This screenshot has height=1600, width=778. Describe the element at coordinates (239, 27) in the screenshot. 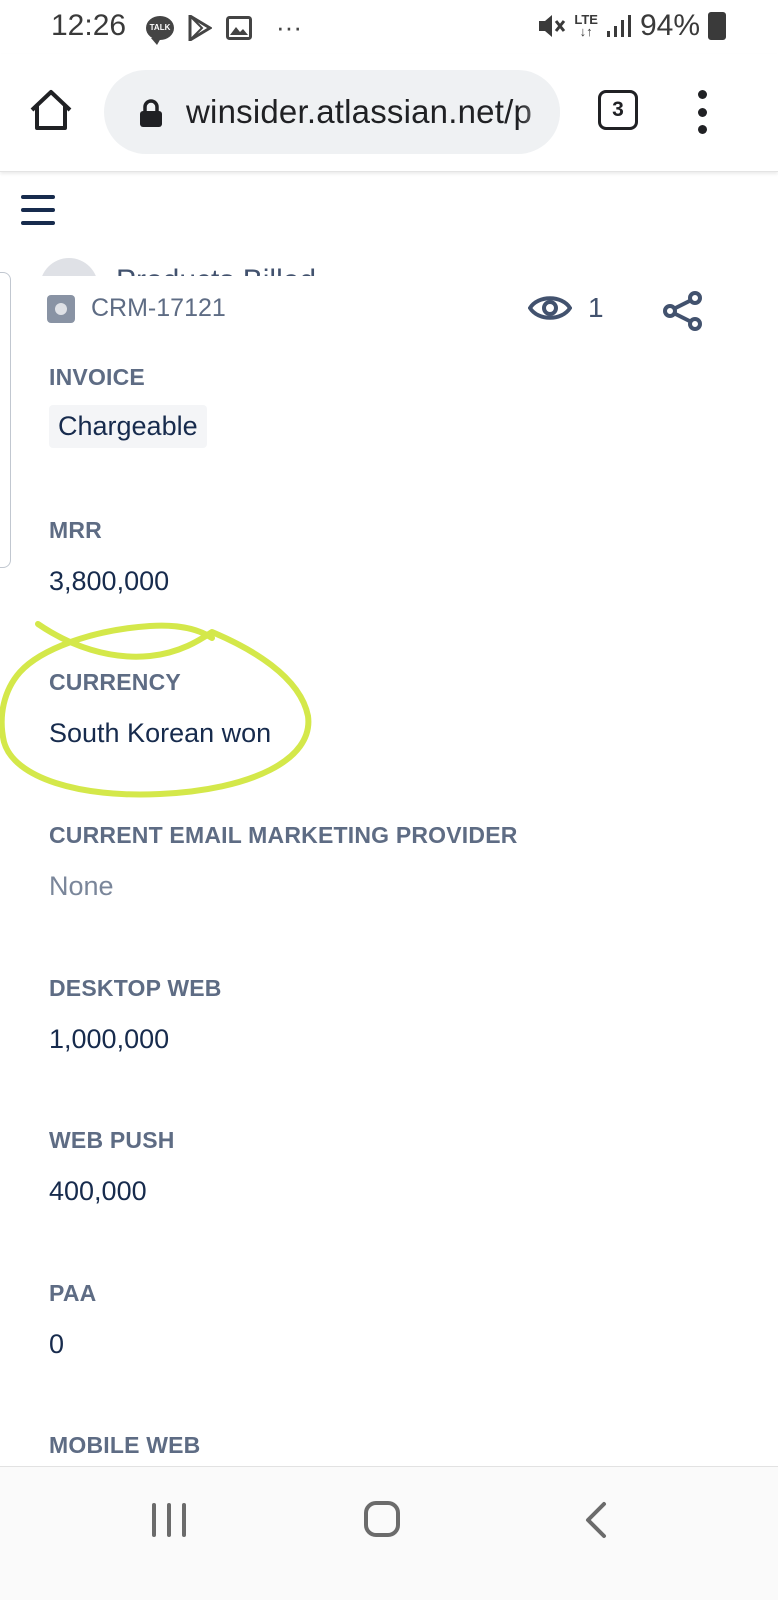

I see `gallery-icon` at that location.